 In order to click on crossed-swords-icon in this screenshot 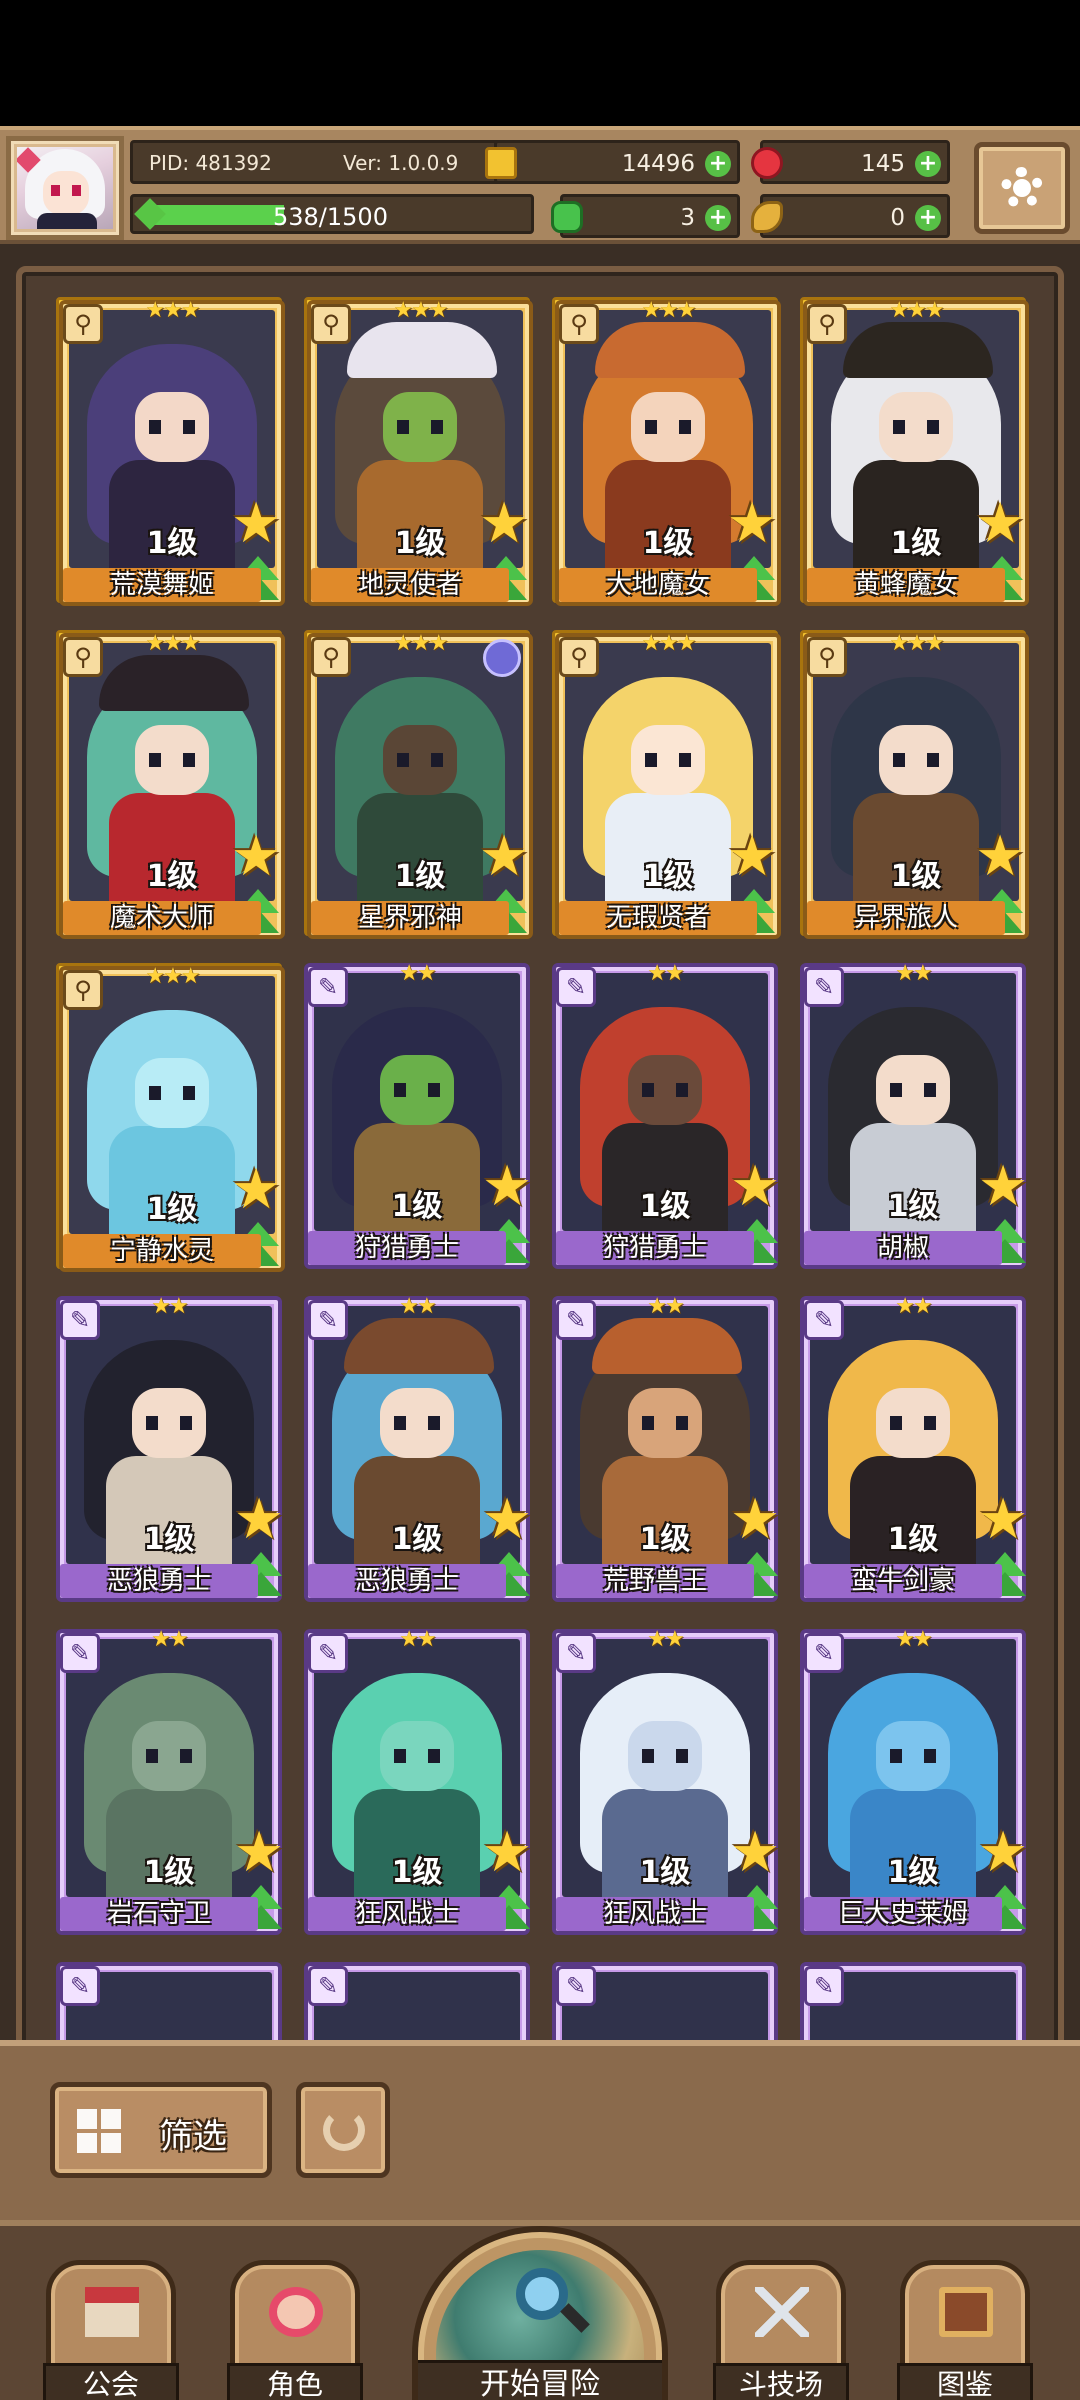, I will do `click(782, 2312)`.